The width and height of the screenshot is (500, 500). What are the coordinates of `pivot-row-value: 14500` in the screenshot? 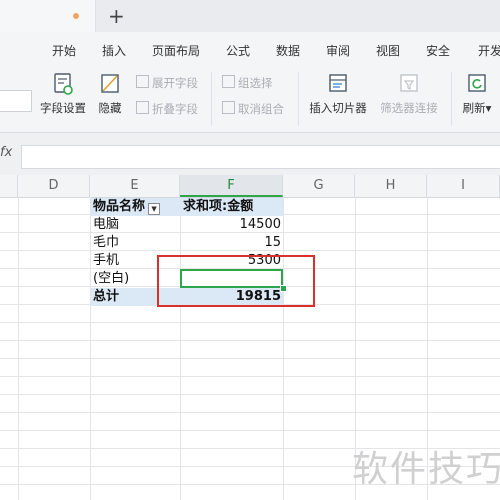 It's located at (232, 225).